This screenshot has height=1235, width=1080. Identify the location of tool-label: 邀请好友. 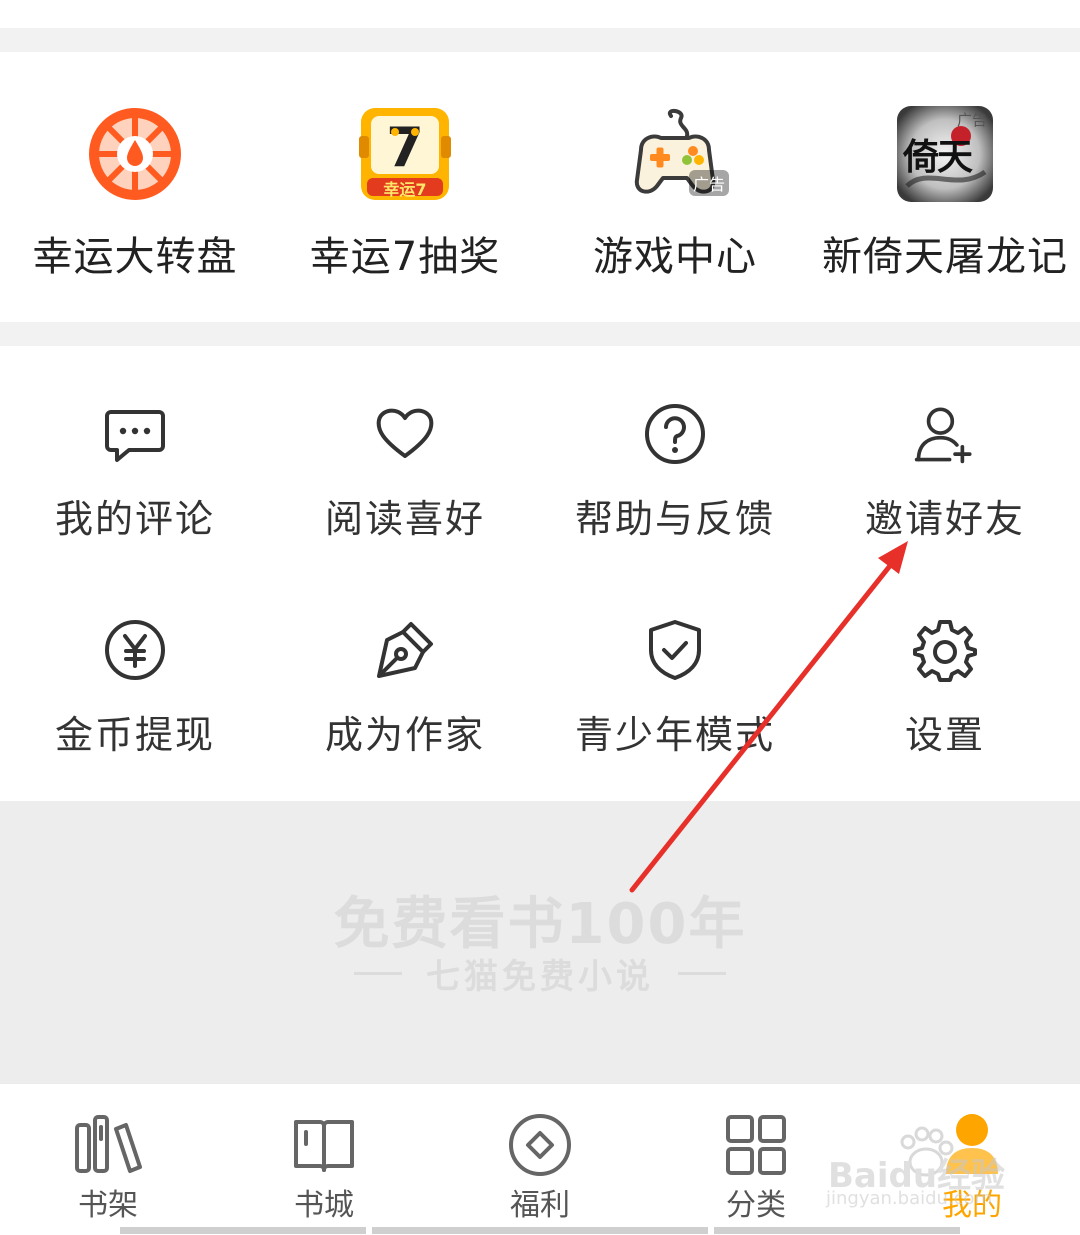
(944, 519).